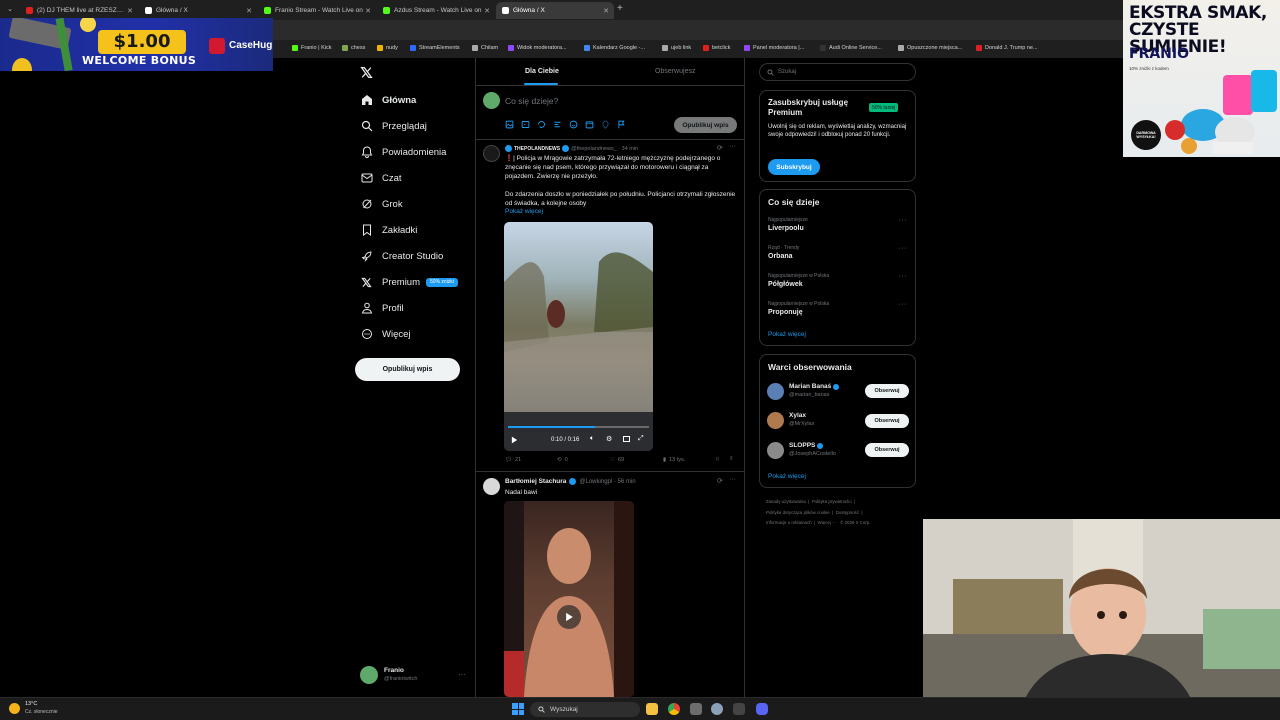  Describe the element at coordinates (10, 10) in the screenshot. I see `tab-menu-icon: ⌄` at that location.